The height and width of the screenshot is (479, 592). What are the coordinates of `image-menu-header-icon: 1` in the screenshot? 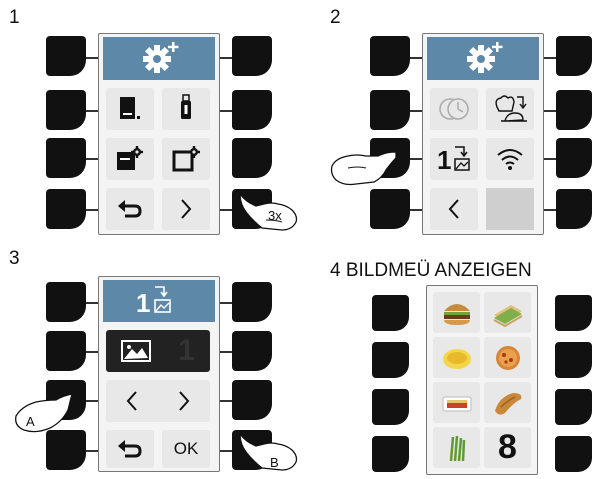 It's located at (153, 302).